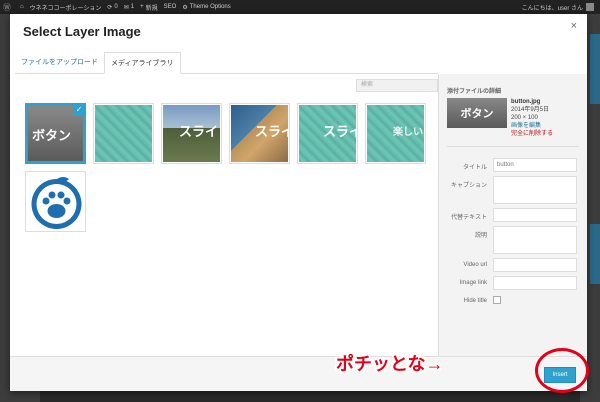 The height and width of the screenshot is (402, 600). Describe the element at coordinates (474, 168) in the screenshot. I see `title-label: タイトル` at that location.